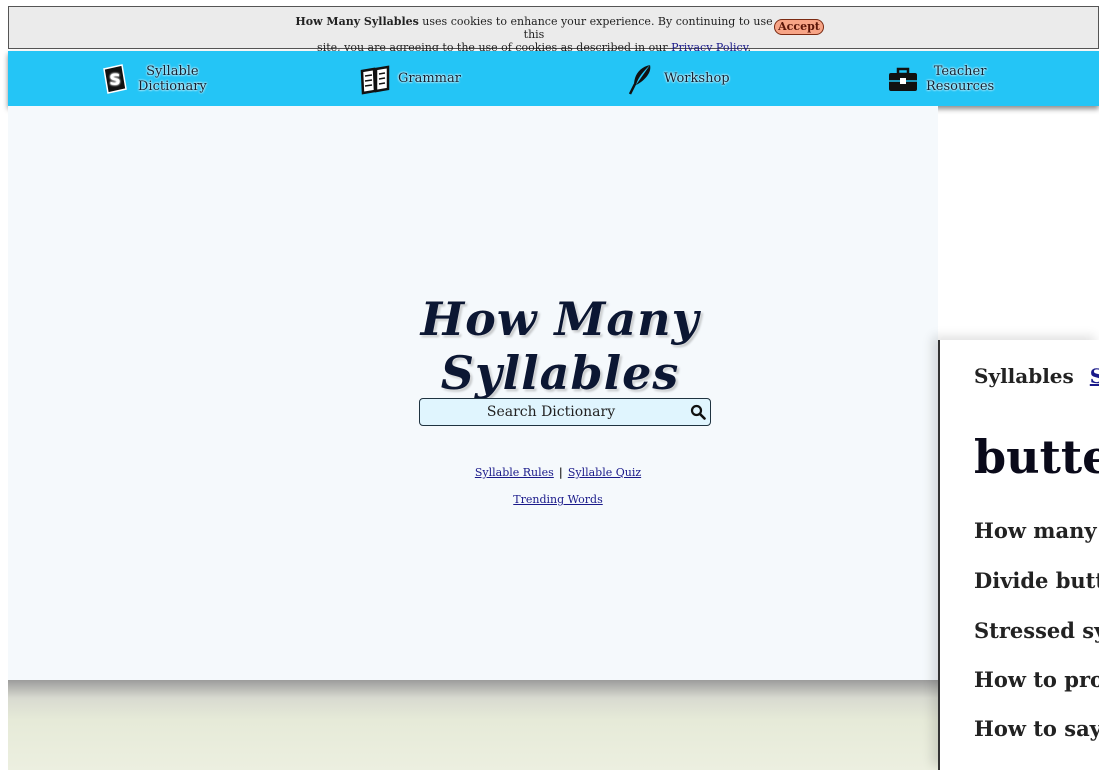 The height and width of the screenshot is (770, 1099). I want to click on search-input, so click(551, 412).